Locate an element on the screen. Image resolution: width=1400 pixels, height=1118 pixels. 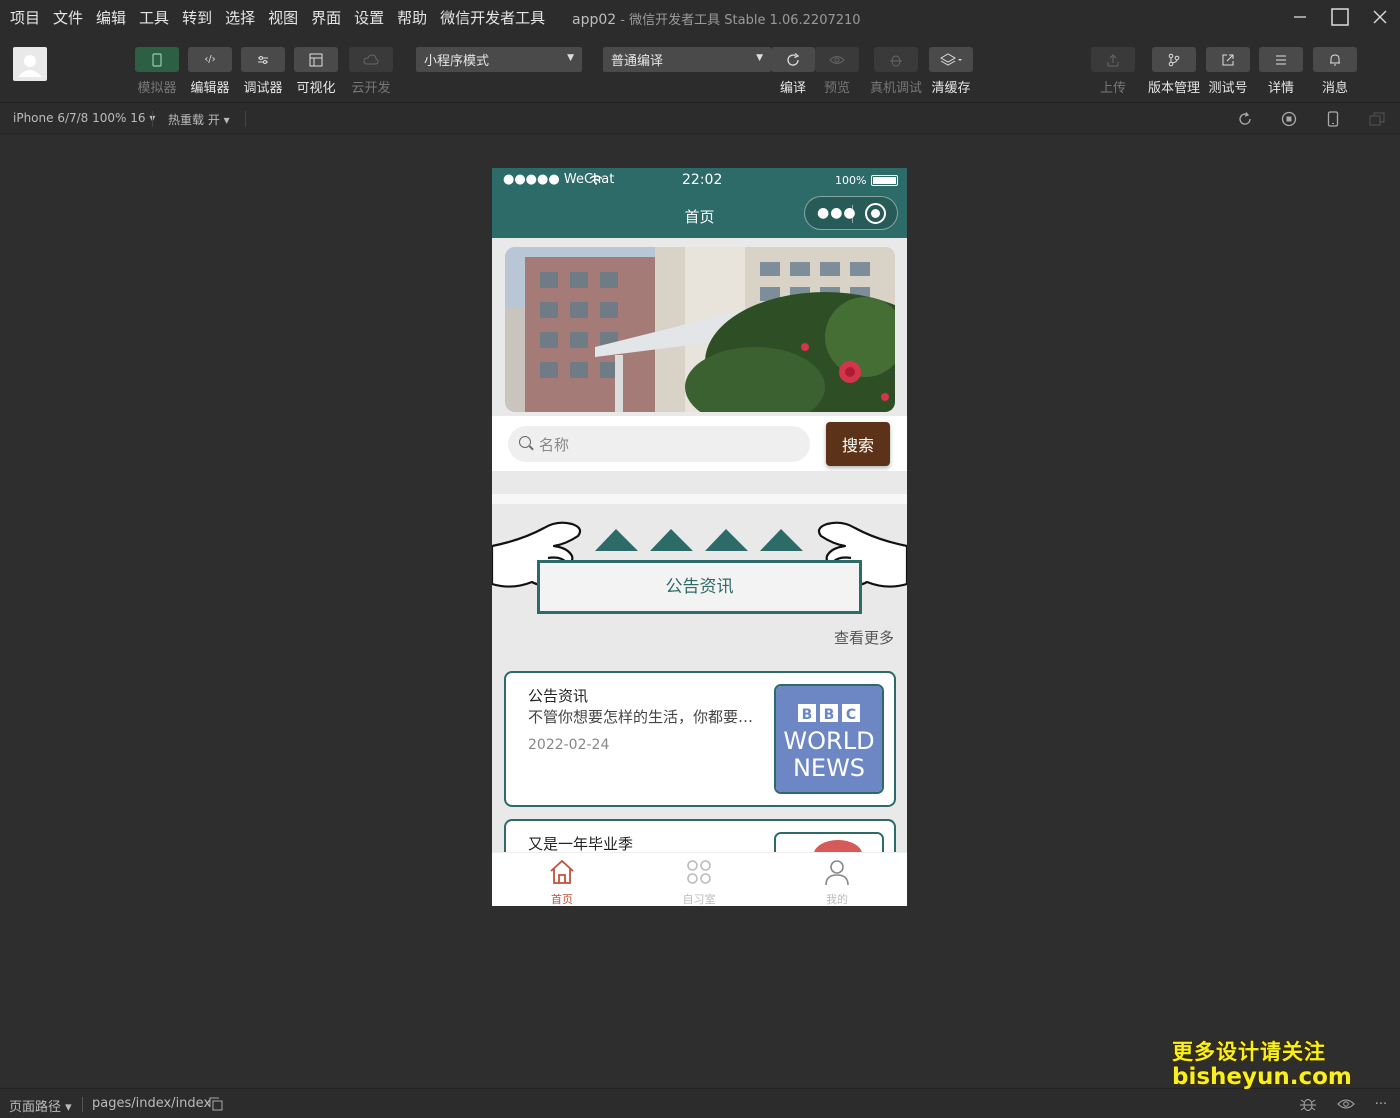
upload-button: 上传 is located at coordinates (1113, 71).